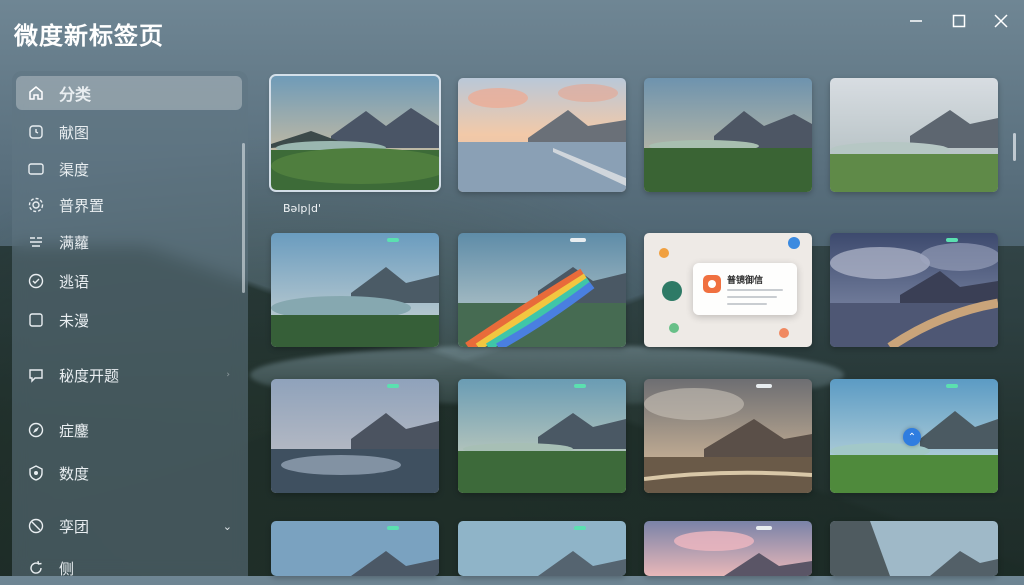  Describe the element at coordinates (36, 169) in the screenshot. I see `rectangle-icon` at that location.